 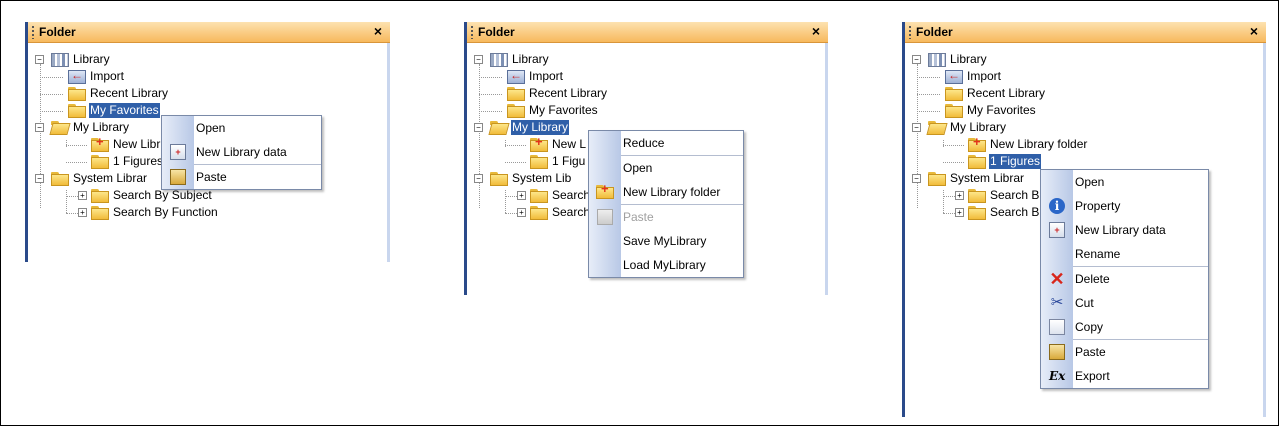 What do you see at coordinates (1124, 303) in the screenshot?
I see `menu-item-cut: ✂ Cut` at bounding box center [1124, 303].